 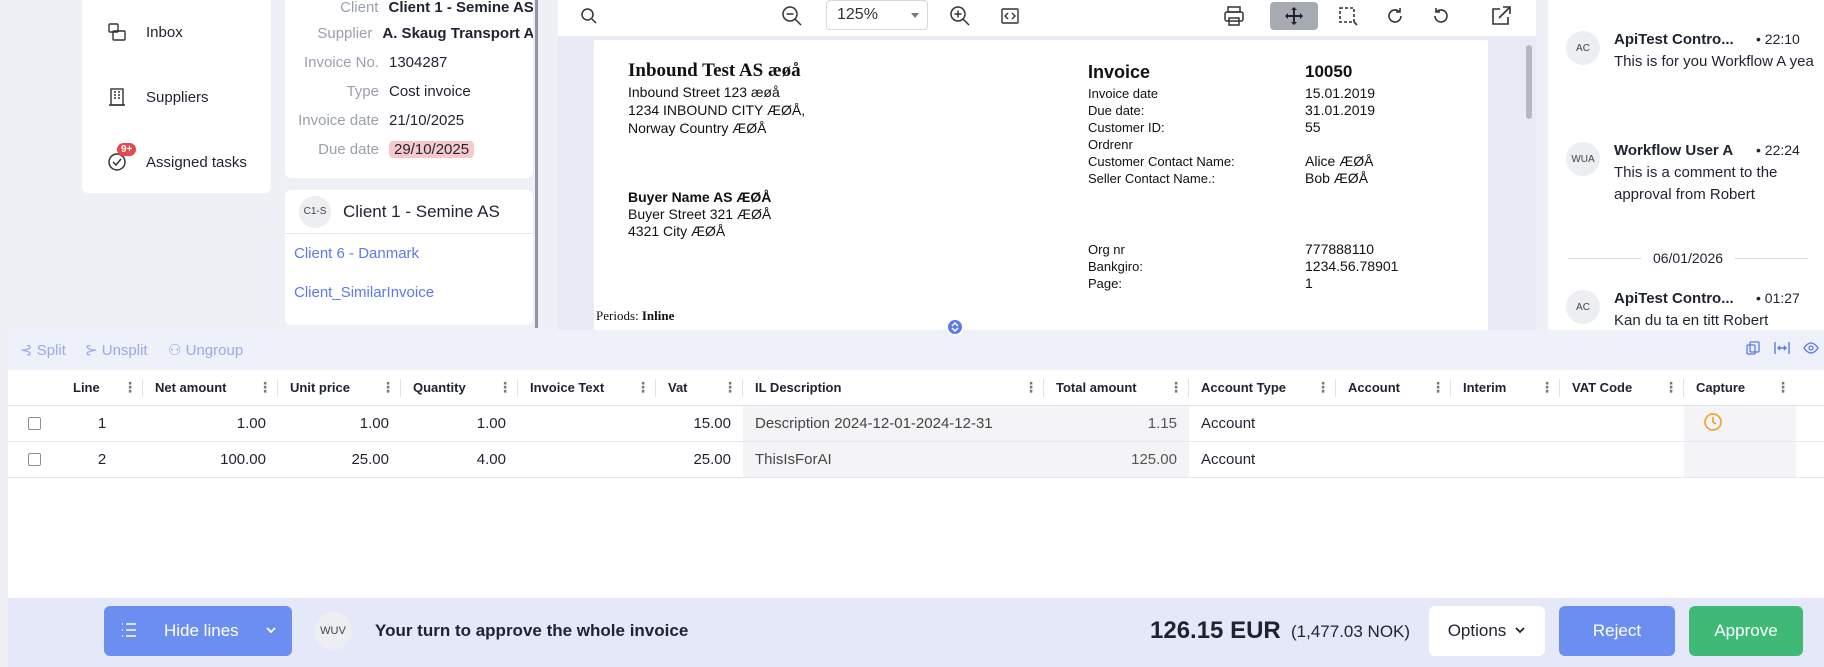 I want to click on hide-lines-button: Hide lines, so click(x=198, y=631).